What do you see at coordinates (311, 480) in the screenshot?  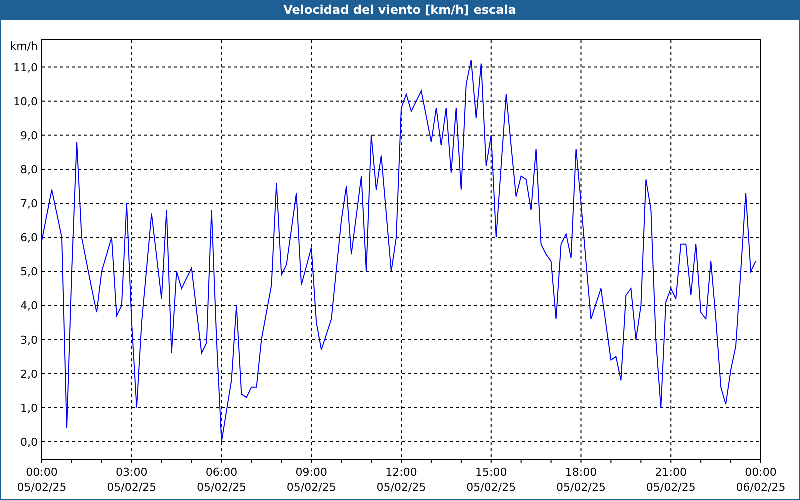 I see `x-tick-label: 09:00 05/02/25` at bounding box center [311, 480].